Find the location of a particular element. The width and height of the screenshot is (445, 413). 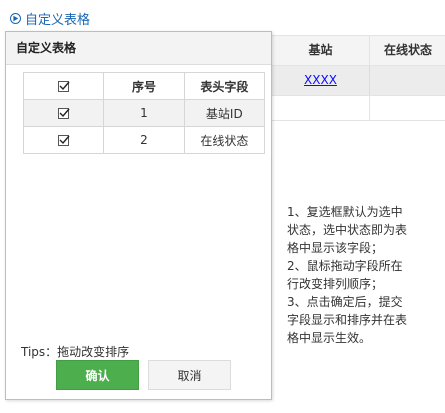

instruction-item: 1、复选框默认为选中状态，选中状态即为表格中显示该字段； is located at coordinates (347, 230).